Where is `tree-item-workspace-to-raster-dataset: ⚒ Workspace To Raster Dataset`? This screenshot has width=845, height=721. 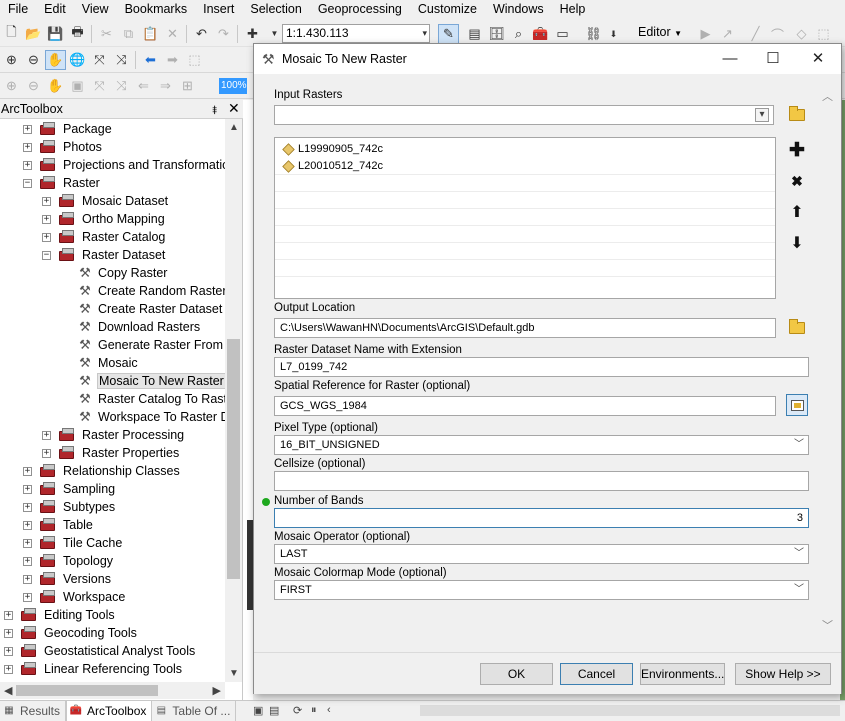 tree-item-workspace-to-raster-dataset: ⚒ Workspace To Raster Dataset is located at coordinates (143, 417).